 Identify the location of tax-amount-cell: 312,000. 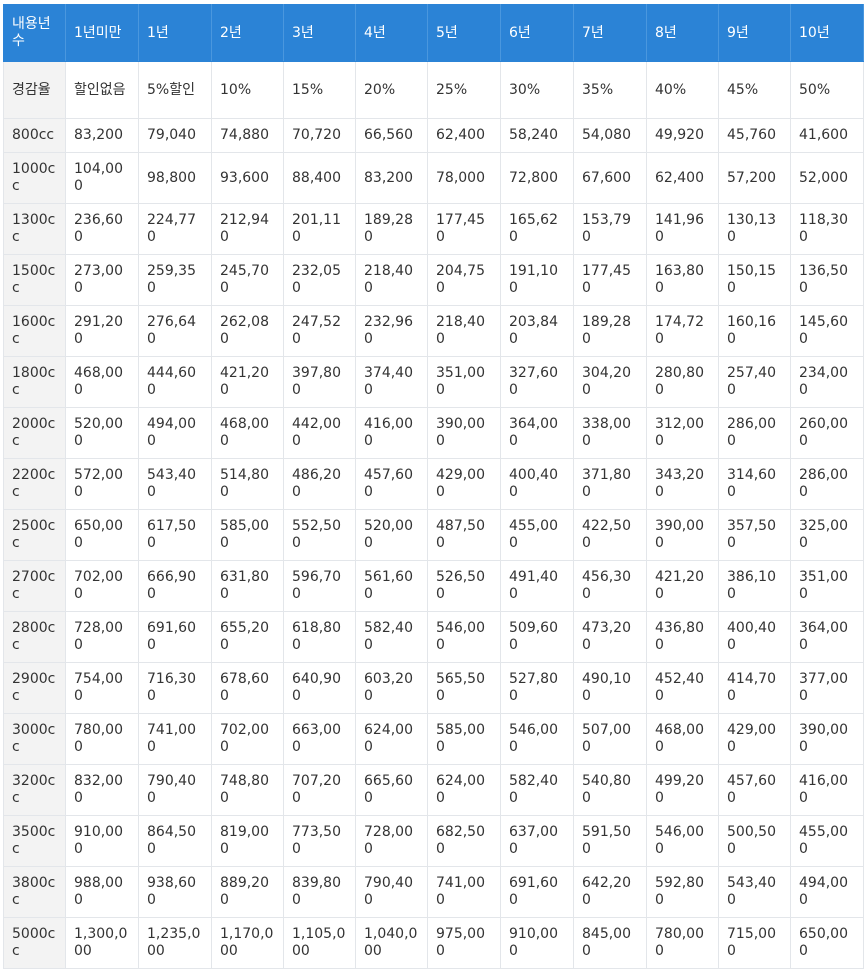
(682, 433).